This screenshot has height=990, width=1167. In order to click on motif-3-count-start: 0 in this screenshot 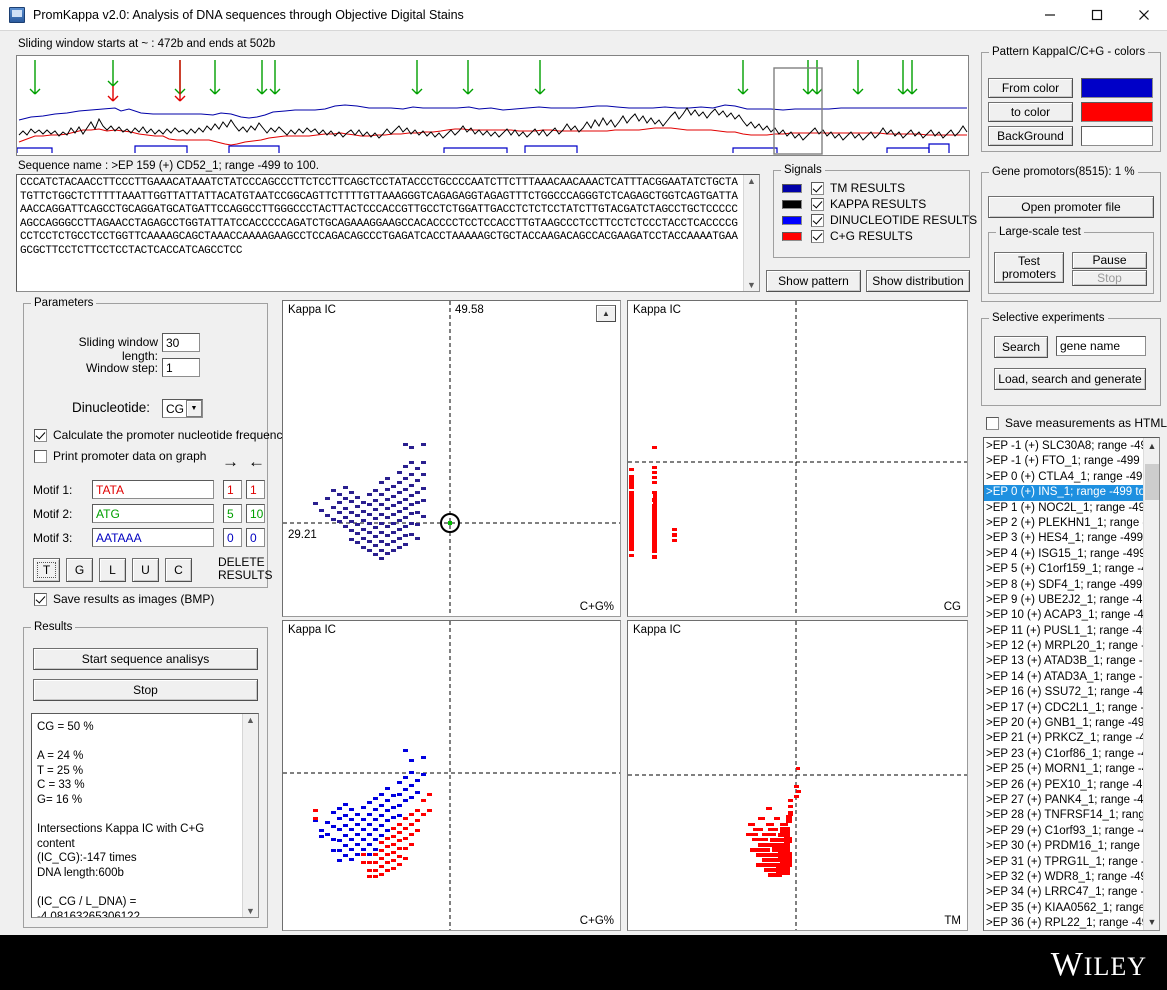, I will do `click(232, 537)`.